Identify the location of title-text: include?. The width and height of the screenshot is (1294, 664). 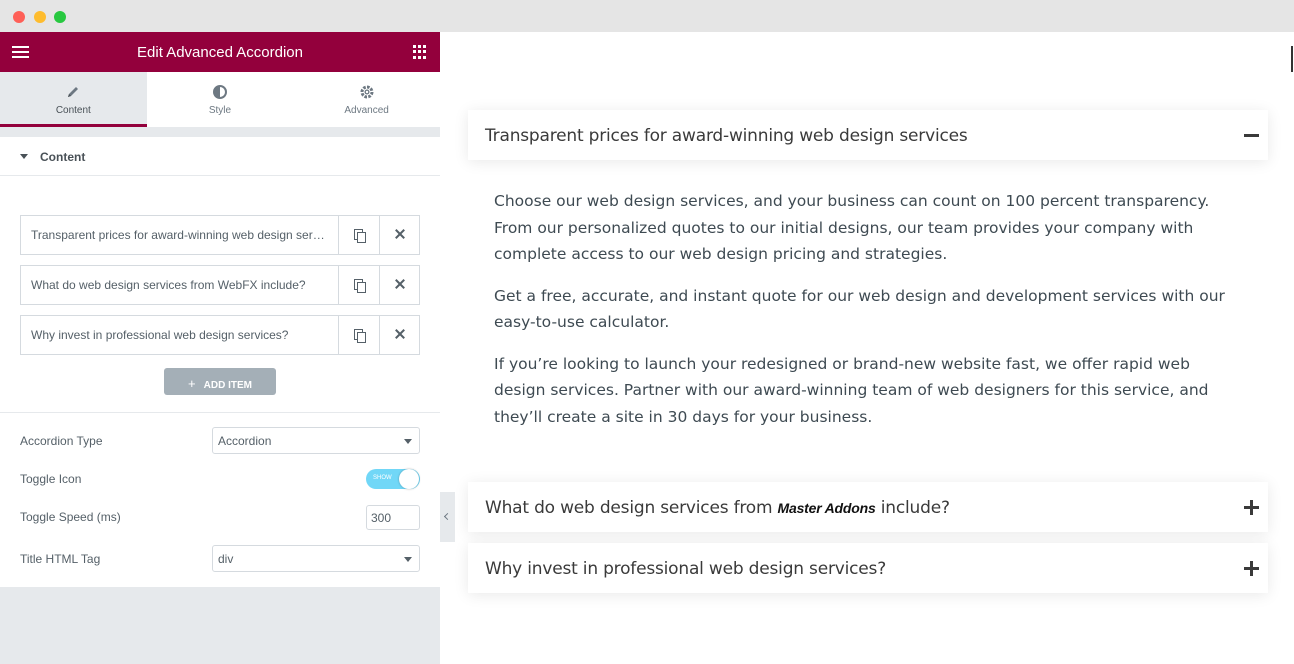
(912, 508).